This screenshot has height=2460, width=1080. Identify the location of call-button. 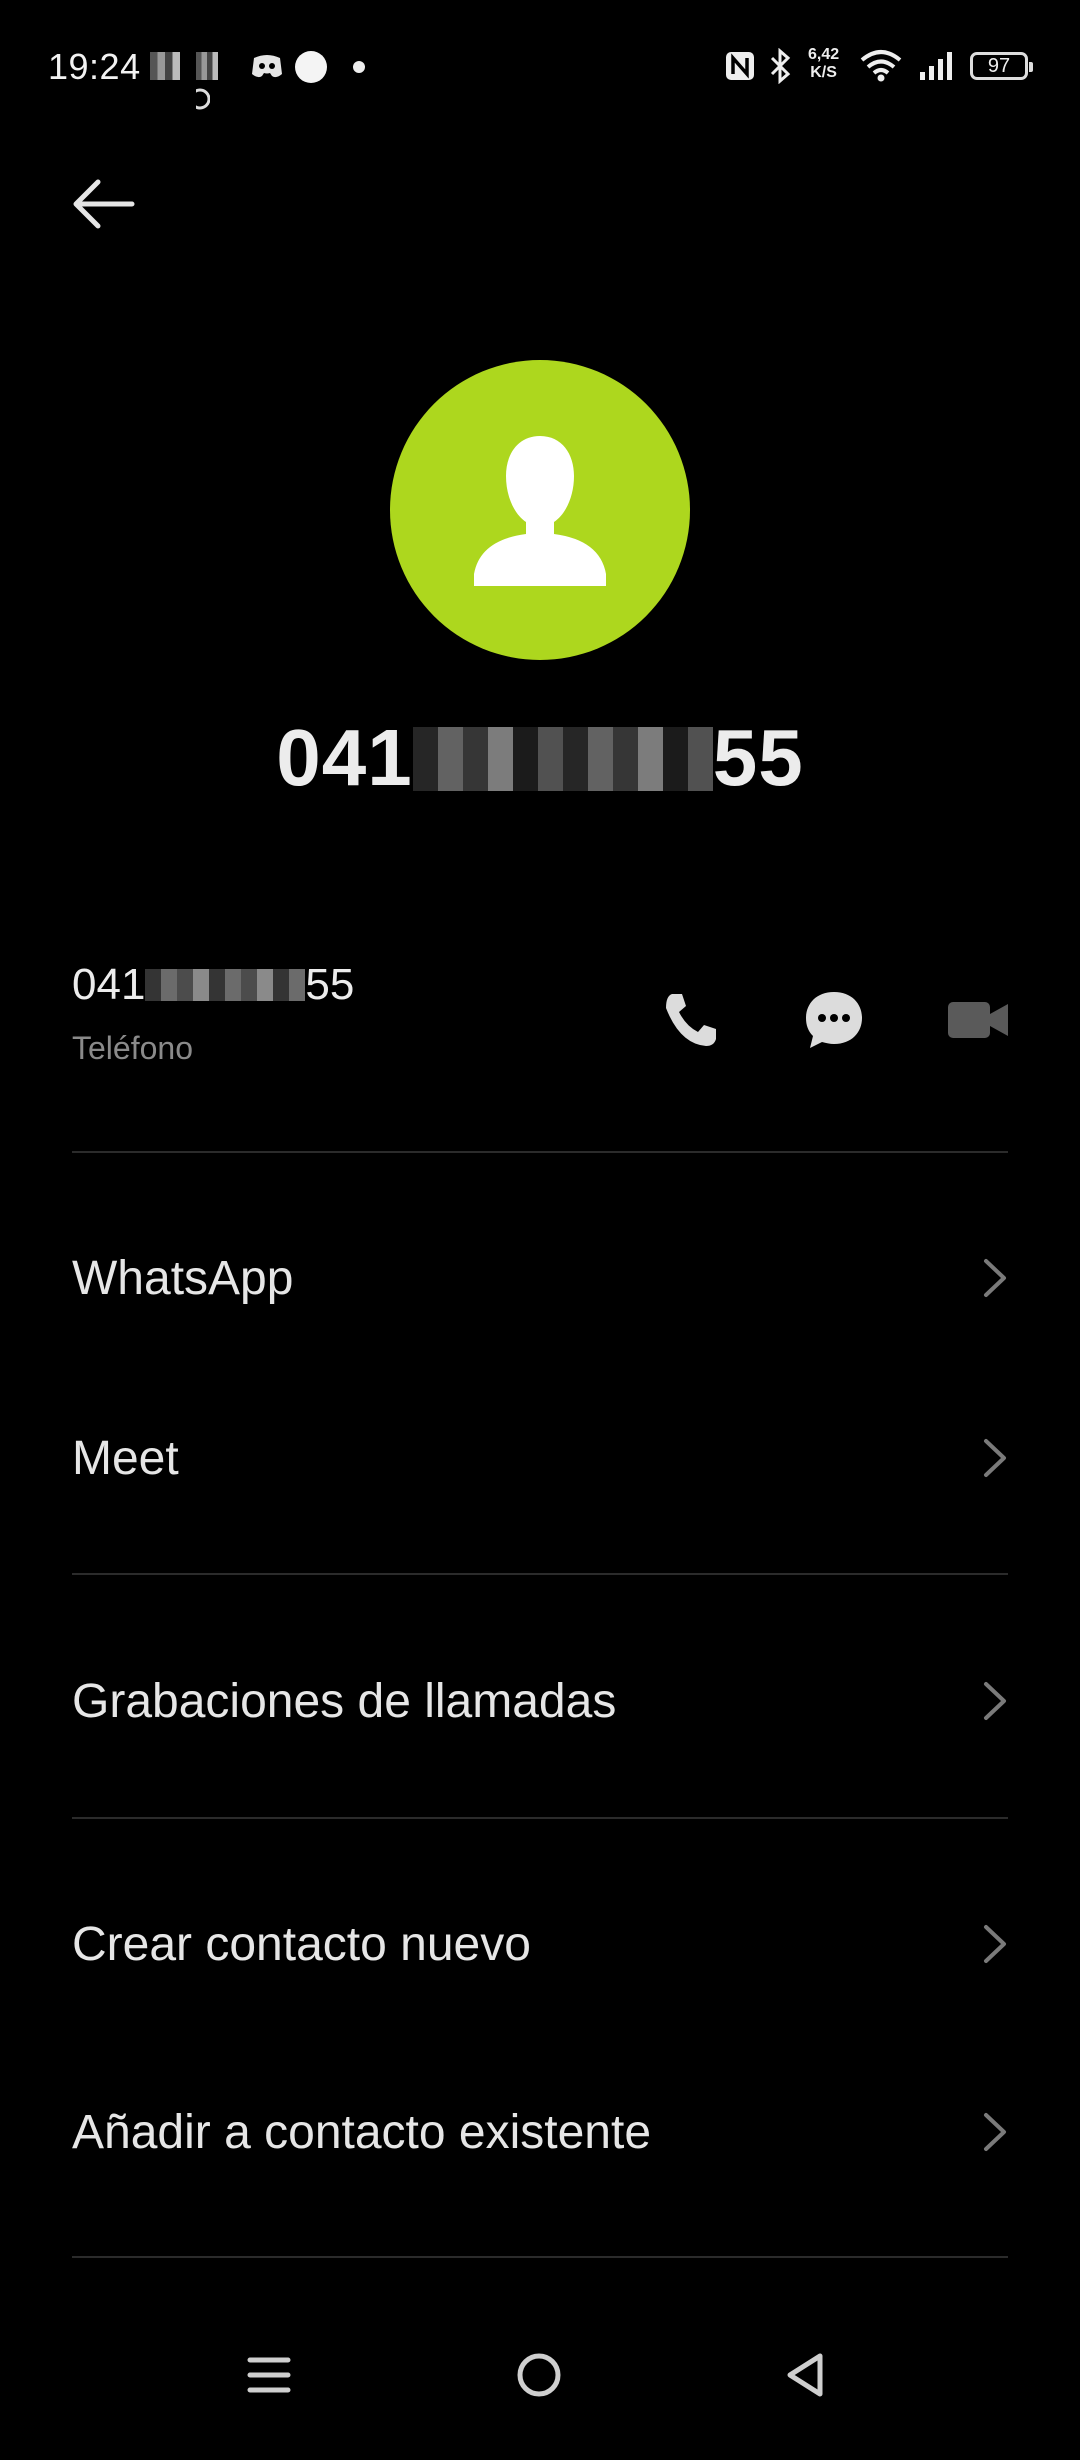
(690, 1020).